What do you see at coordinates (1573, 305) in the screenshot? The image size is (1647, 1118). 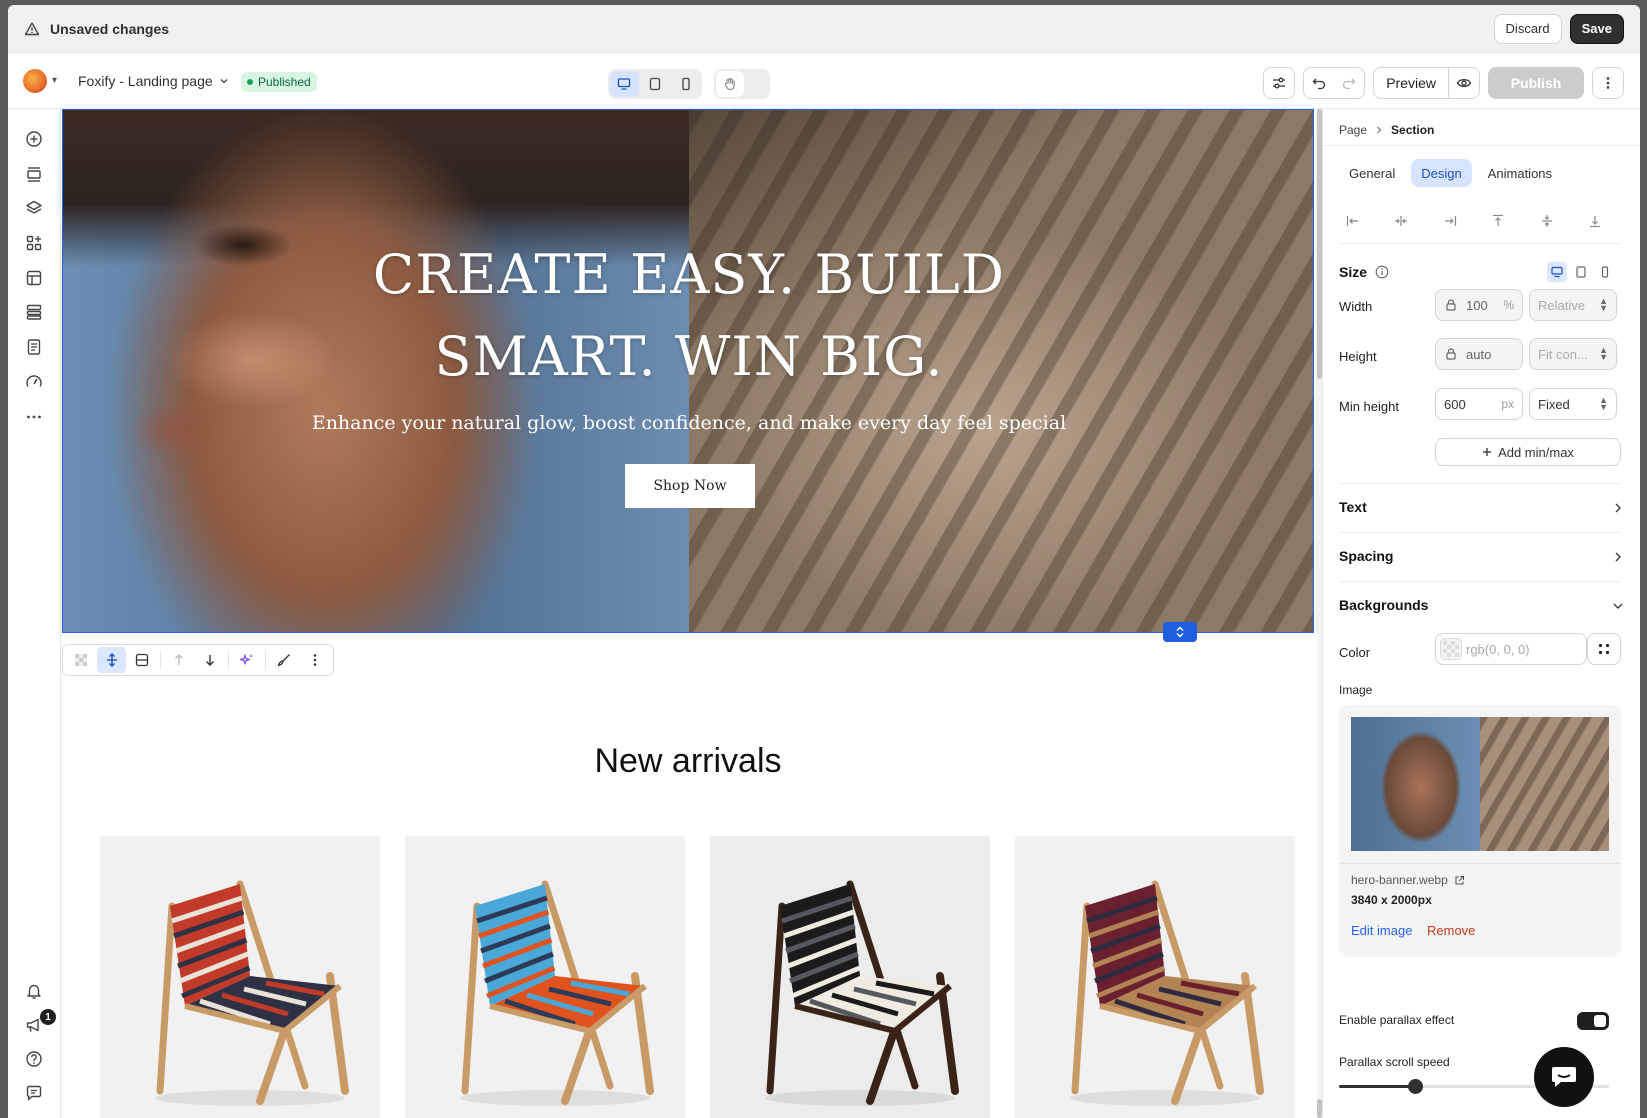 I see `width-mode-select: Relative ▲ ▼` at bounding box center [1573, 305].